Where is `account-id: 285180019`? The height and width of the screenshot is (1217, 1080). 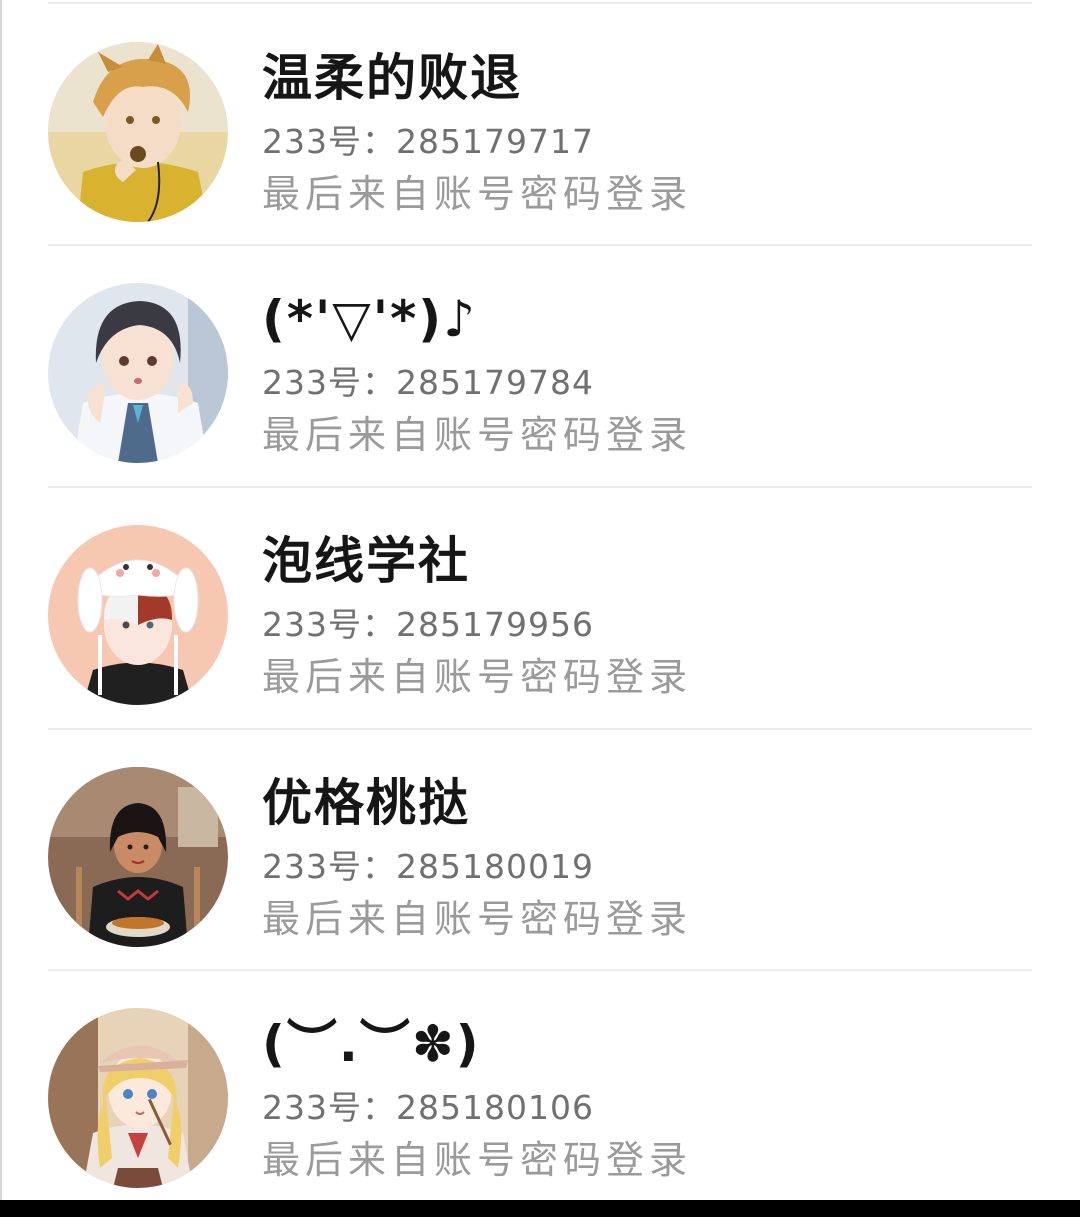 account-id: 285180019 is located at coordinates (495, 866).